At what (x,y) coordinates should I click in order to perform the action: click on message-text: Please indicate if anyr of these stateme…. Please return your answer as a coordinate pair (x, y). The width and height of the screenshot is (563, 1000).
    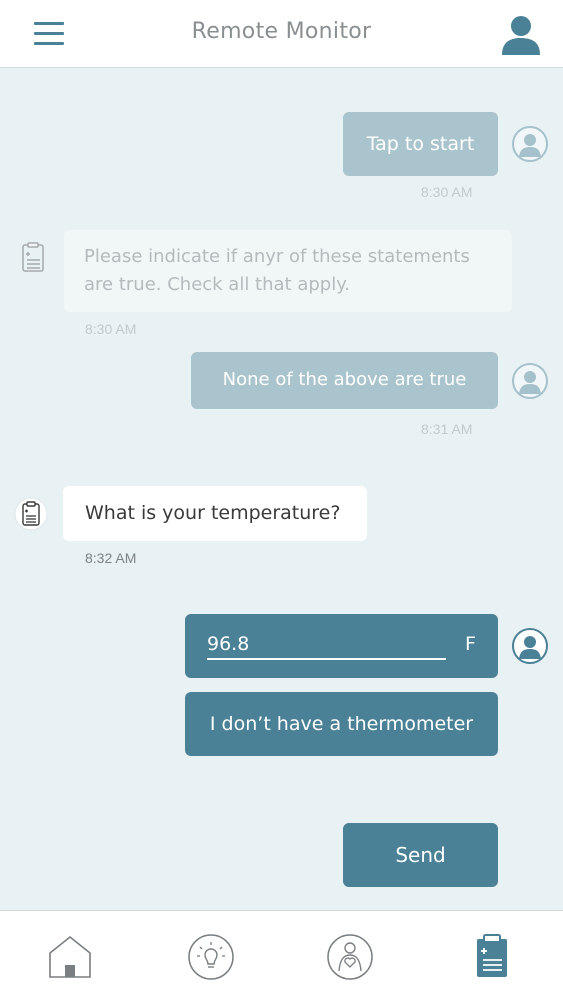
    Looking at the image, I should click on (277, 270).